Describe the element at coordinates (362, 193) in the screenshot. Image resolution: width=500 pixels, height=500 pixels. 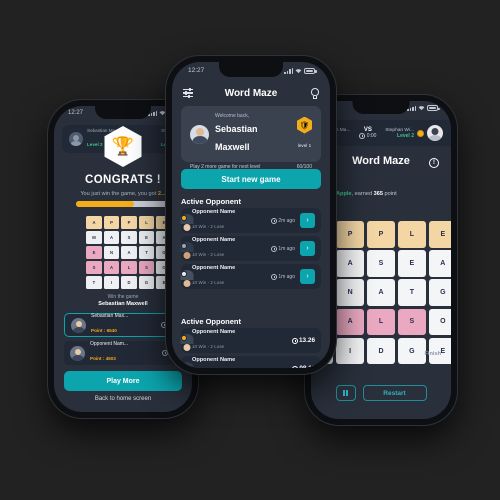
I see `found-word-prefix: , earned` at that location.